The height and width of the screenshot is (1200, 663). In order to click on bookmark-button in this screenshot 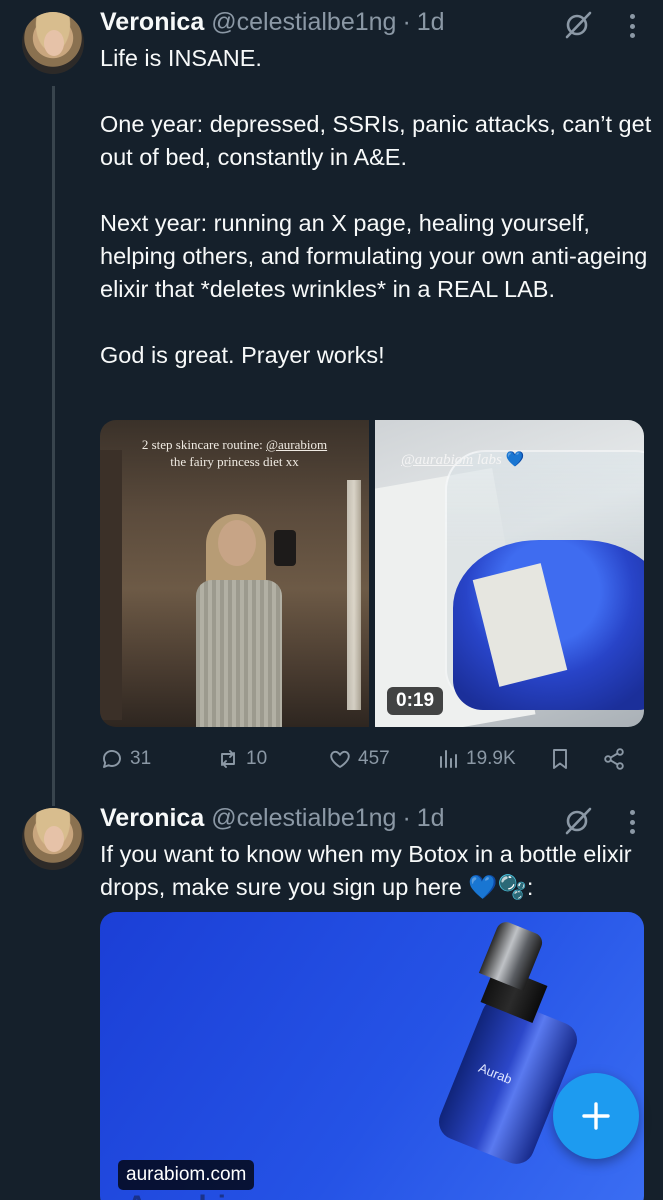, I will do `click(560, 759)`.